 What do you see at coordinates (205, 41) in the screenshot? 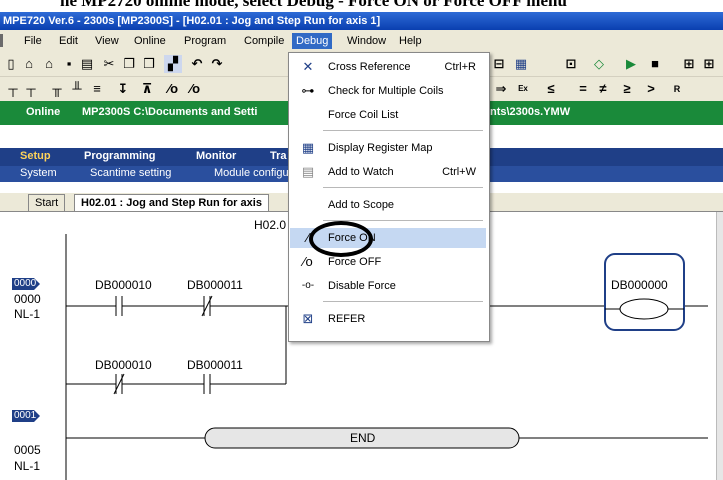
I see `menu-program: Program` at bounding box center [205, 41].